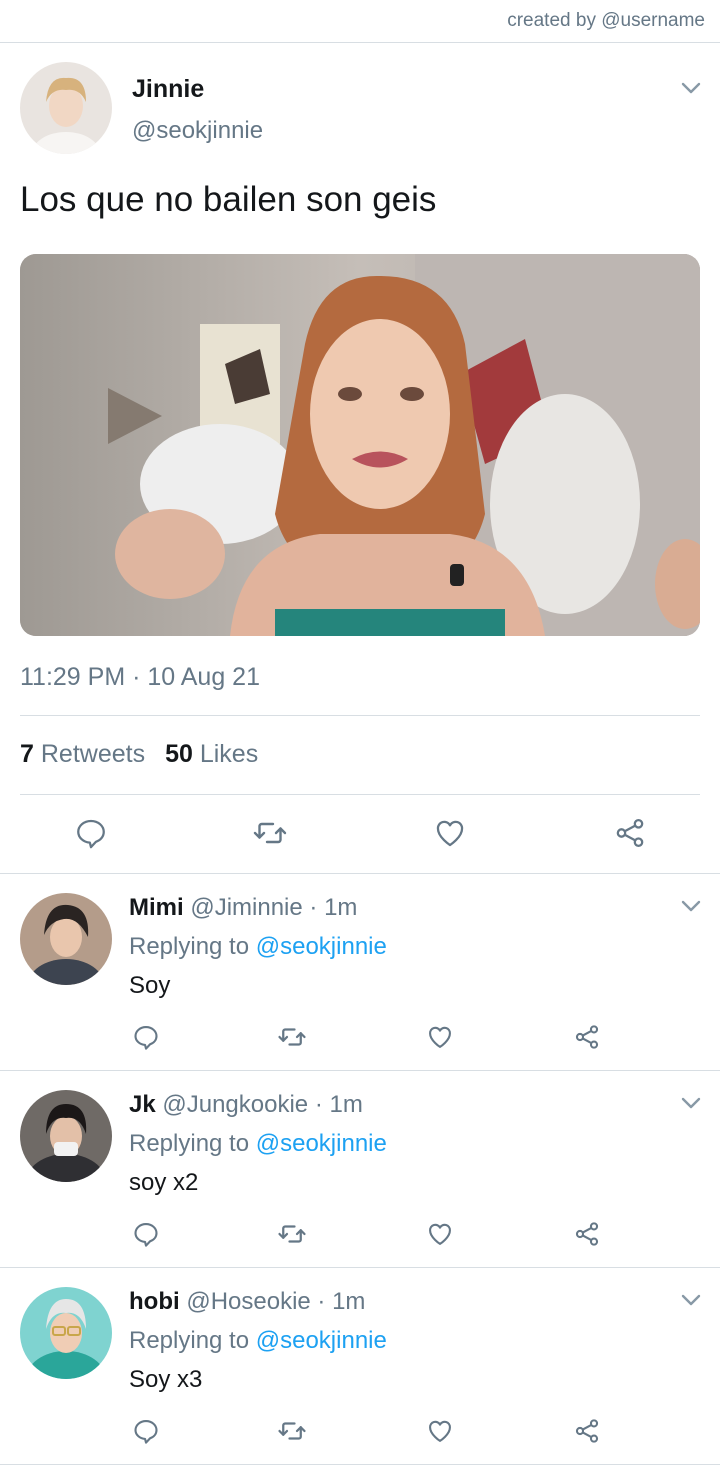  I want to click on retweets-label: Retweets, so click(93, 754).